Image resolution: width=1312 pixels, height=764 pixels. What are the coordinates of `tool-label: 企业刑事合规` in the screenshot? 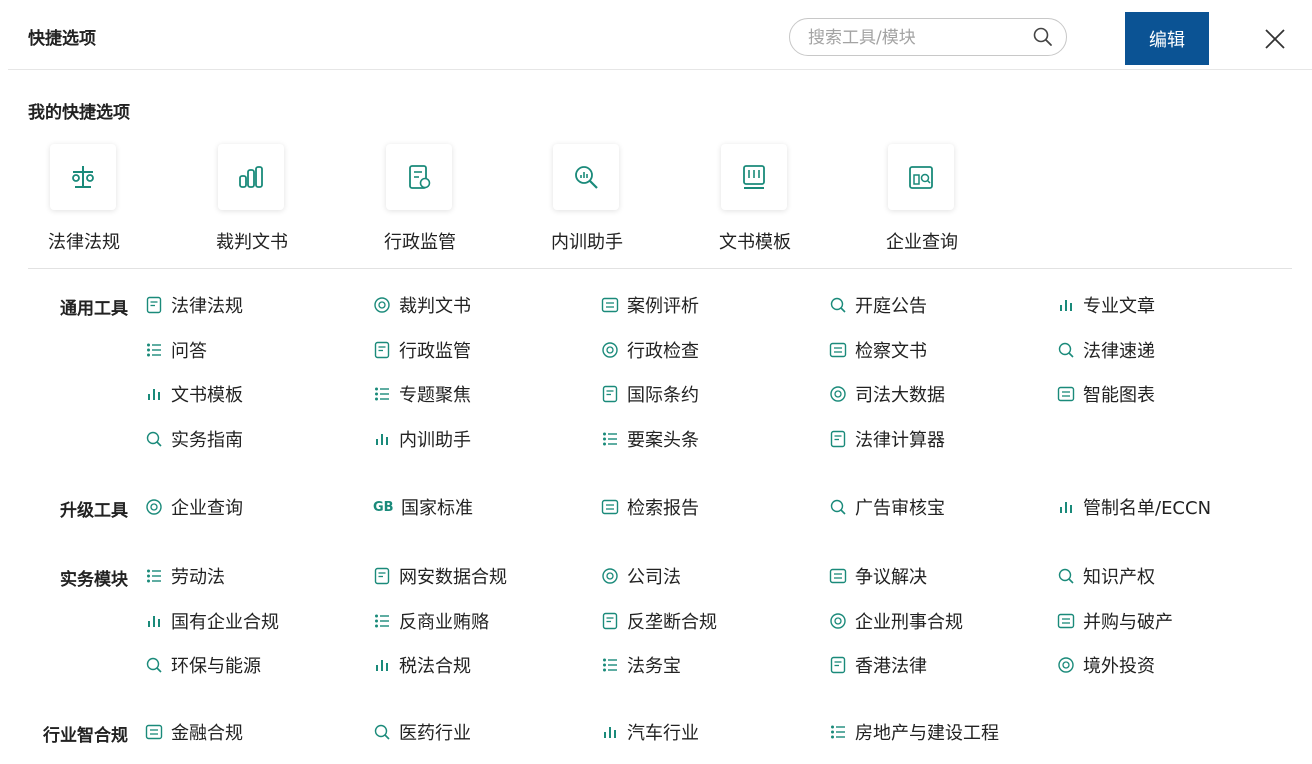 It's located at (909, 622).